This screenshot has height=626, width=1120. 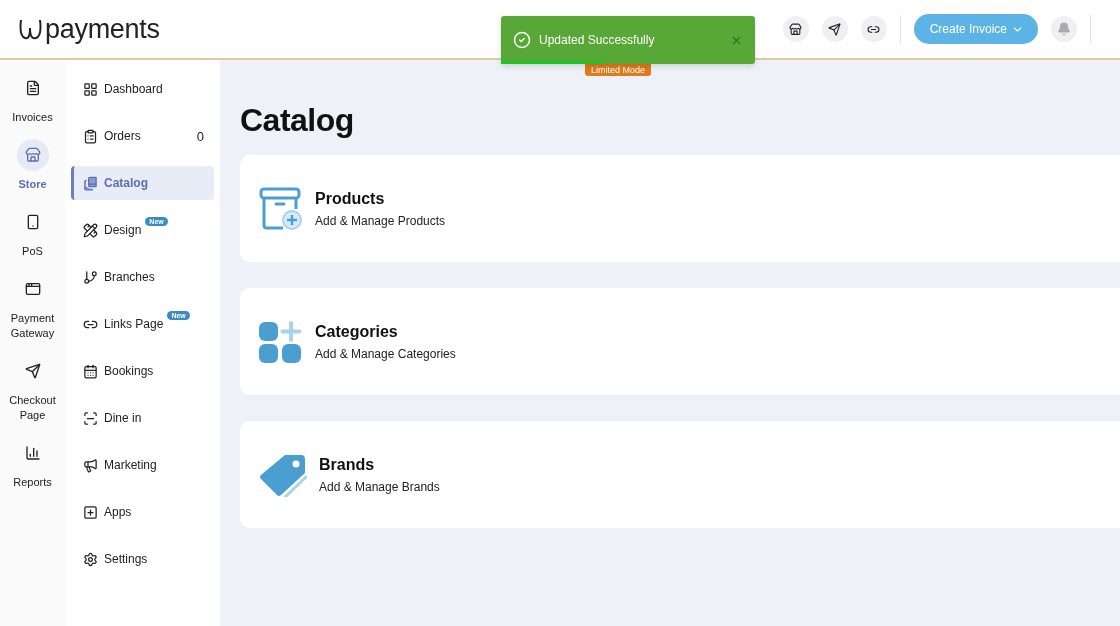 What do you see at coordinates (142, 136) in the screenshot?
I see `nav-item: Orders 0` at bounding box center [142, 136].